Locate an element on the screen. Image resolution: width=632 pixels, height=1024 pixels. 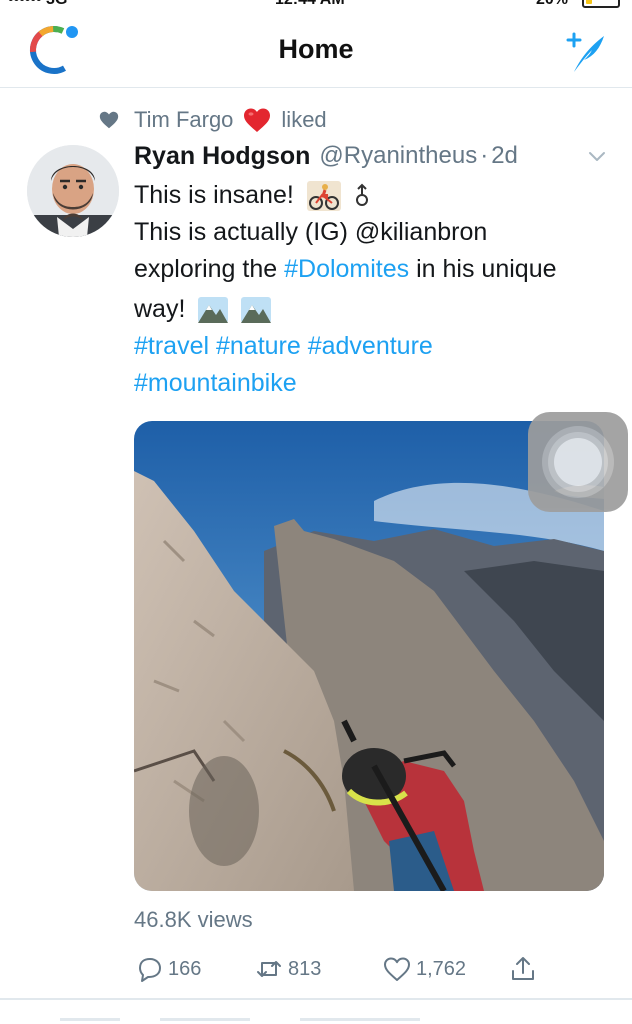
tweet-header: Ryan Hodgson @Ryanintheus · 2d is located at coordinates (374, 156).